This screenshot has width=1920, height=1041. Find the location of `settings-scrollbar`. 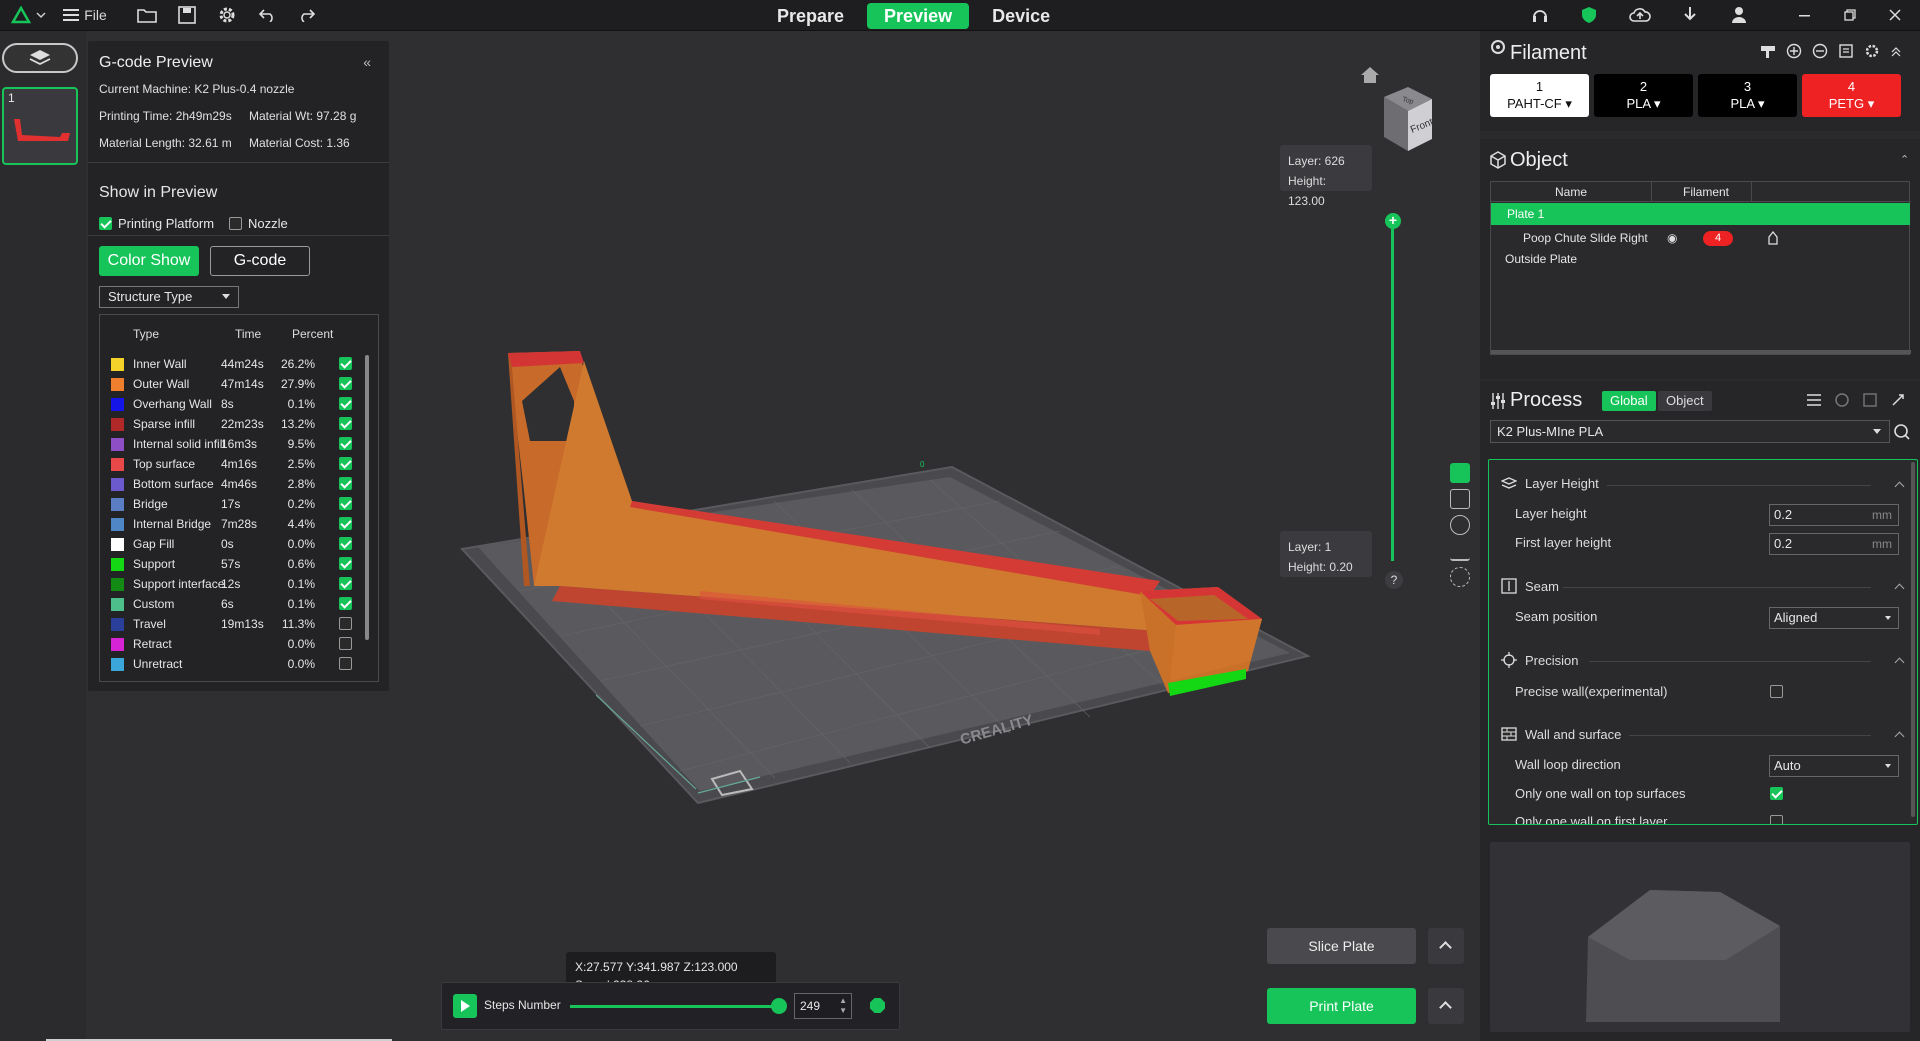

settings-scrollbar is located at coordinates (1913, 639).